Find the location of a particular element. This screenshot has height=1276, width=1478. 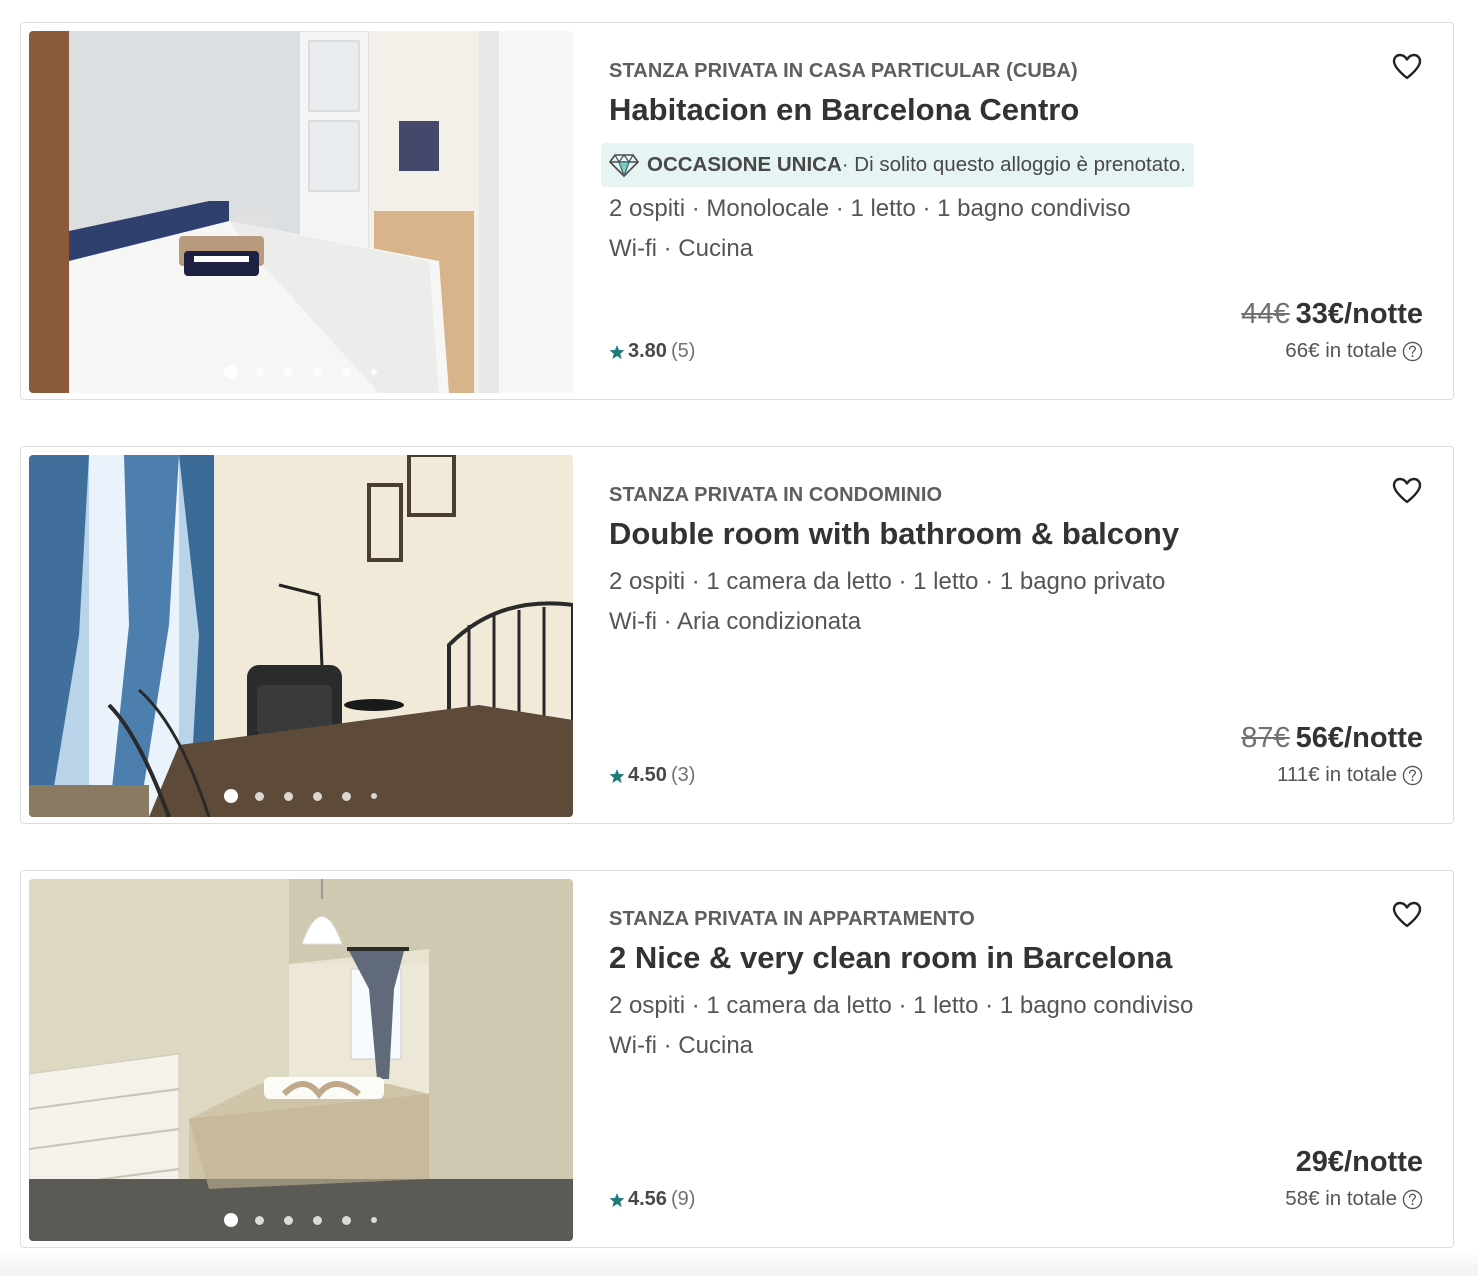

listing-rating: 4.56 (9) is located at coordinates (652, 1199).